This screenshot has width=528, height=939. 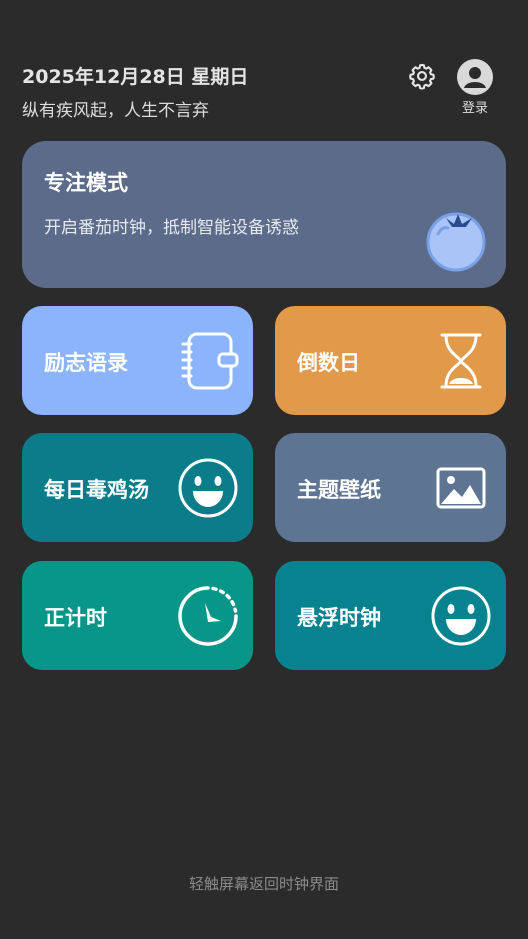 I want to click on tile-label: 正计时, so click(x=75, y=618).